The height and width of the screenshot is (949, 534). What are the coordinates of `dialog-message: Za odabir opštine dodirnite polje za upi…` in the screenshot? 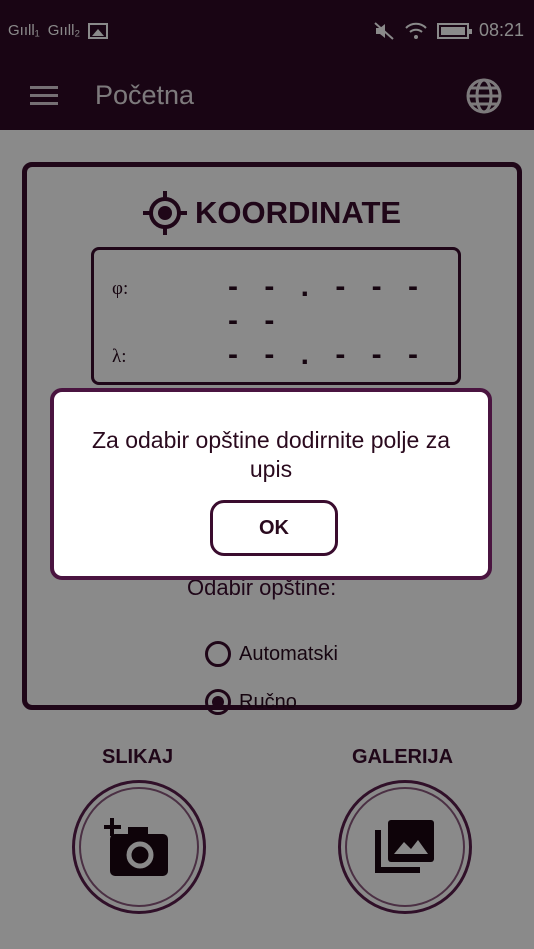 It's located at (270, 454).